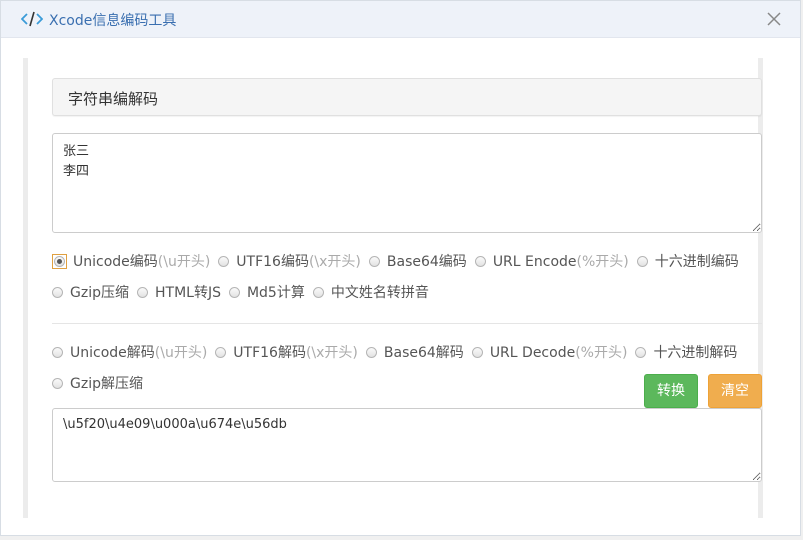 The height and width of the screenshot is (540, 803). What do you see at coordinates (695, 353) in the screenshot?
I see `radio-label: 十六进制解码` at bounding box center [695, 353].